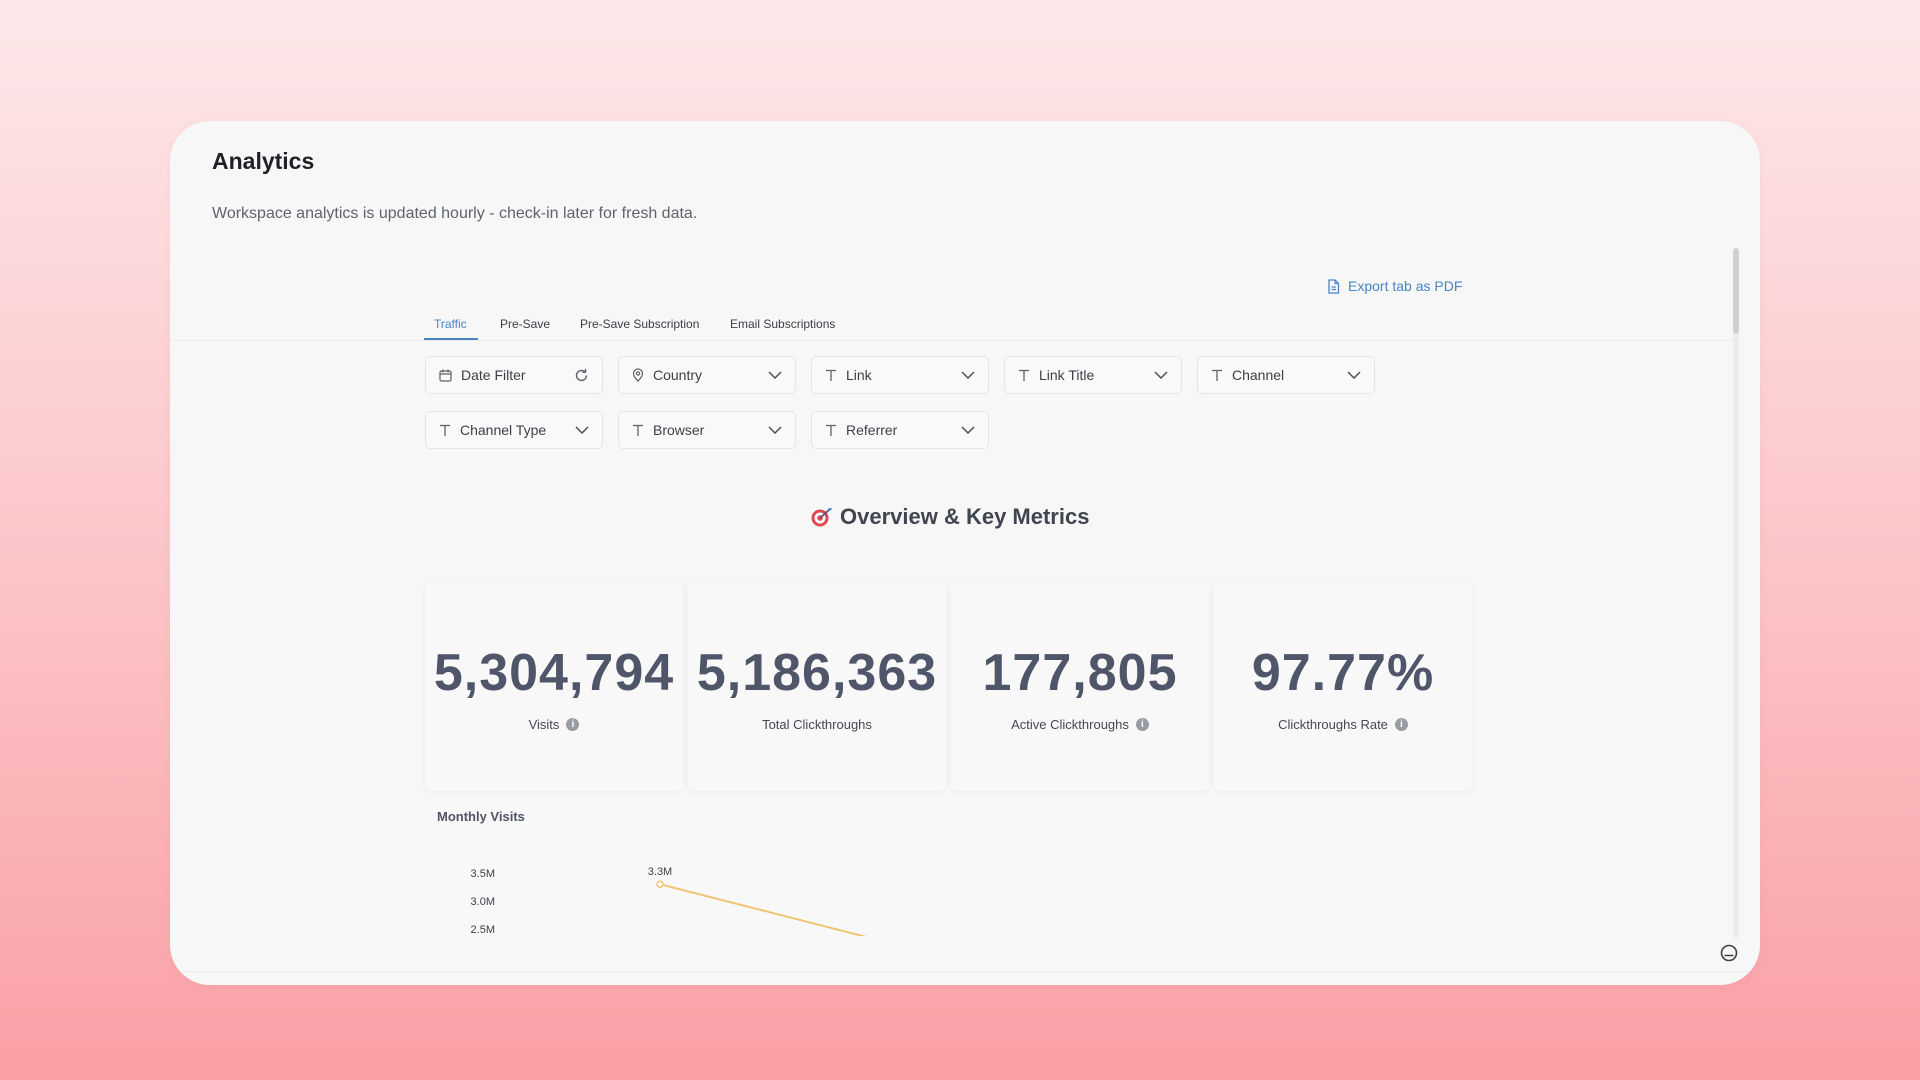  I want to click on kpi-card-active-clickthroughs: 177,805 Active Clickthroughs i, so click(1080, 686).